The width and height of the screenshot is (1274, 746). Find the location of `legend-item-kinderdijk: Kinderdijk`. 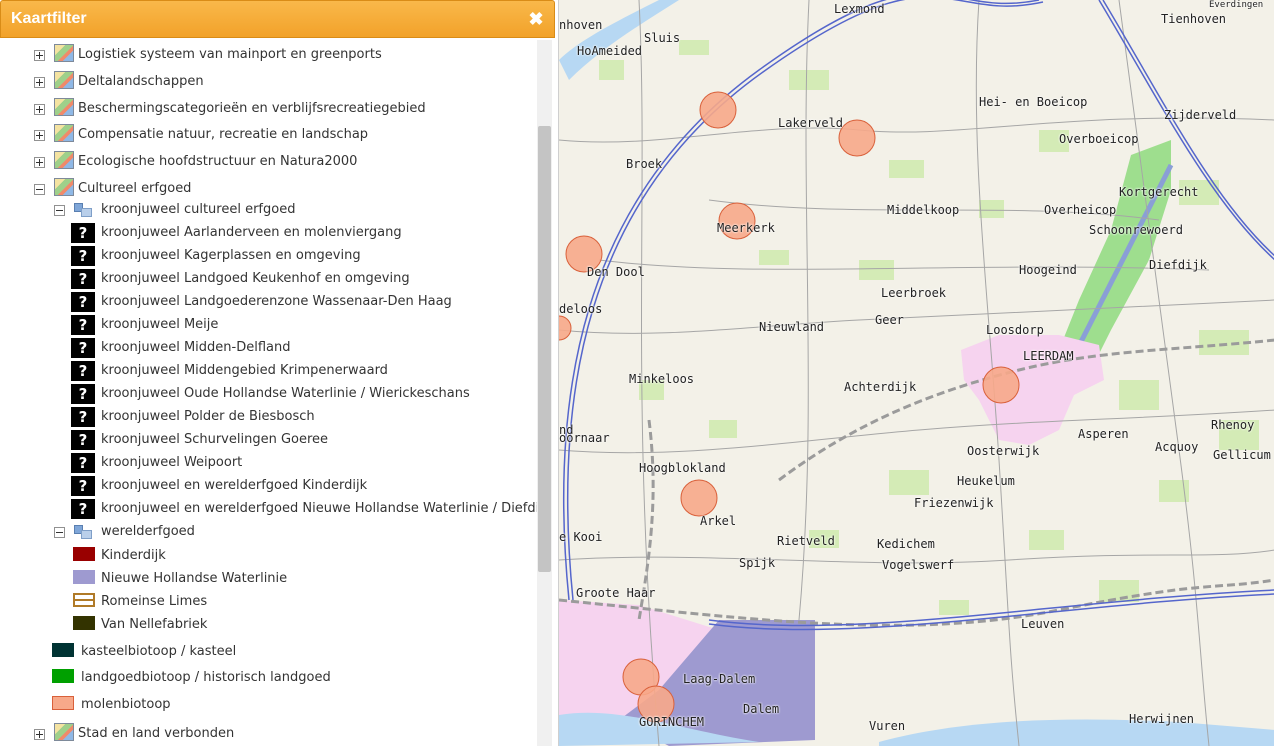

legend-item-kinderdijk: Kinderdijk is located at coordinates (302, 556).